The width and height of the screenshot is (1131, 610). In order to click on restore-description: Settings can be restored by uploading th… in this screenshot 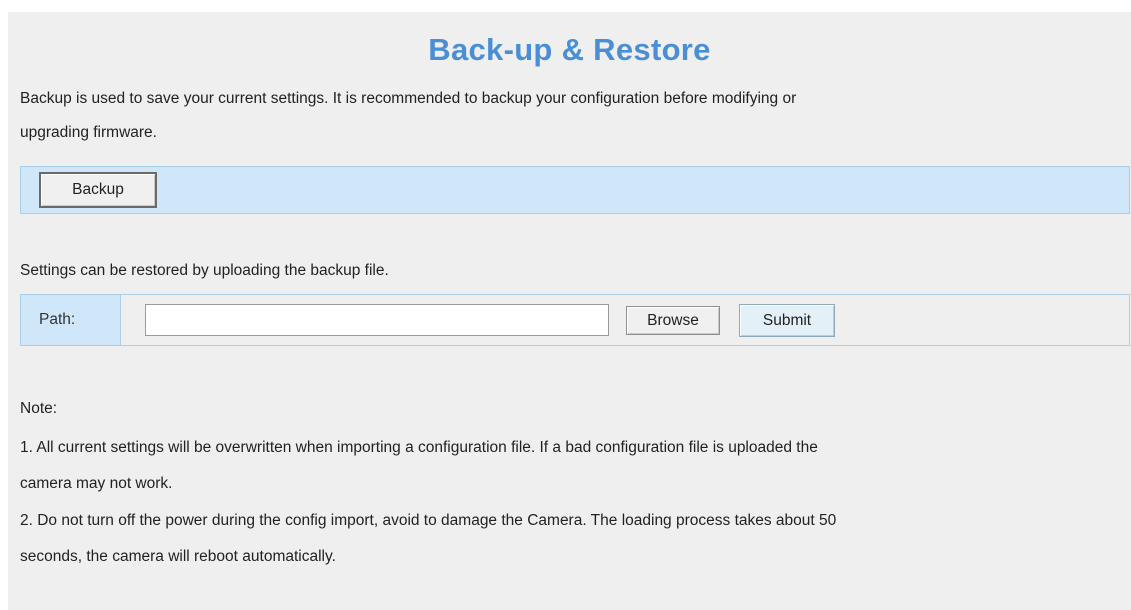, I will do `click(204, 270)`.